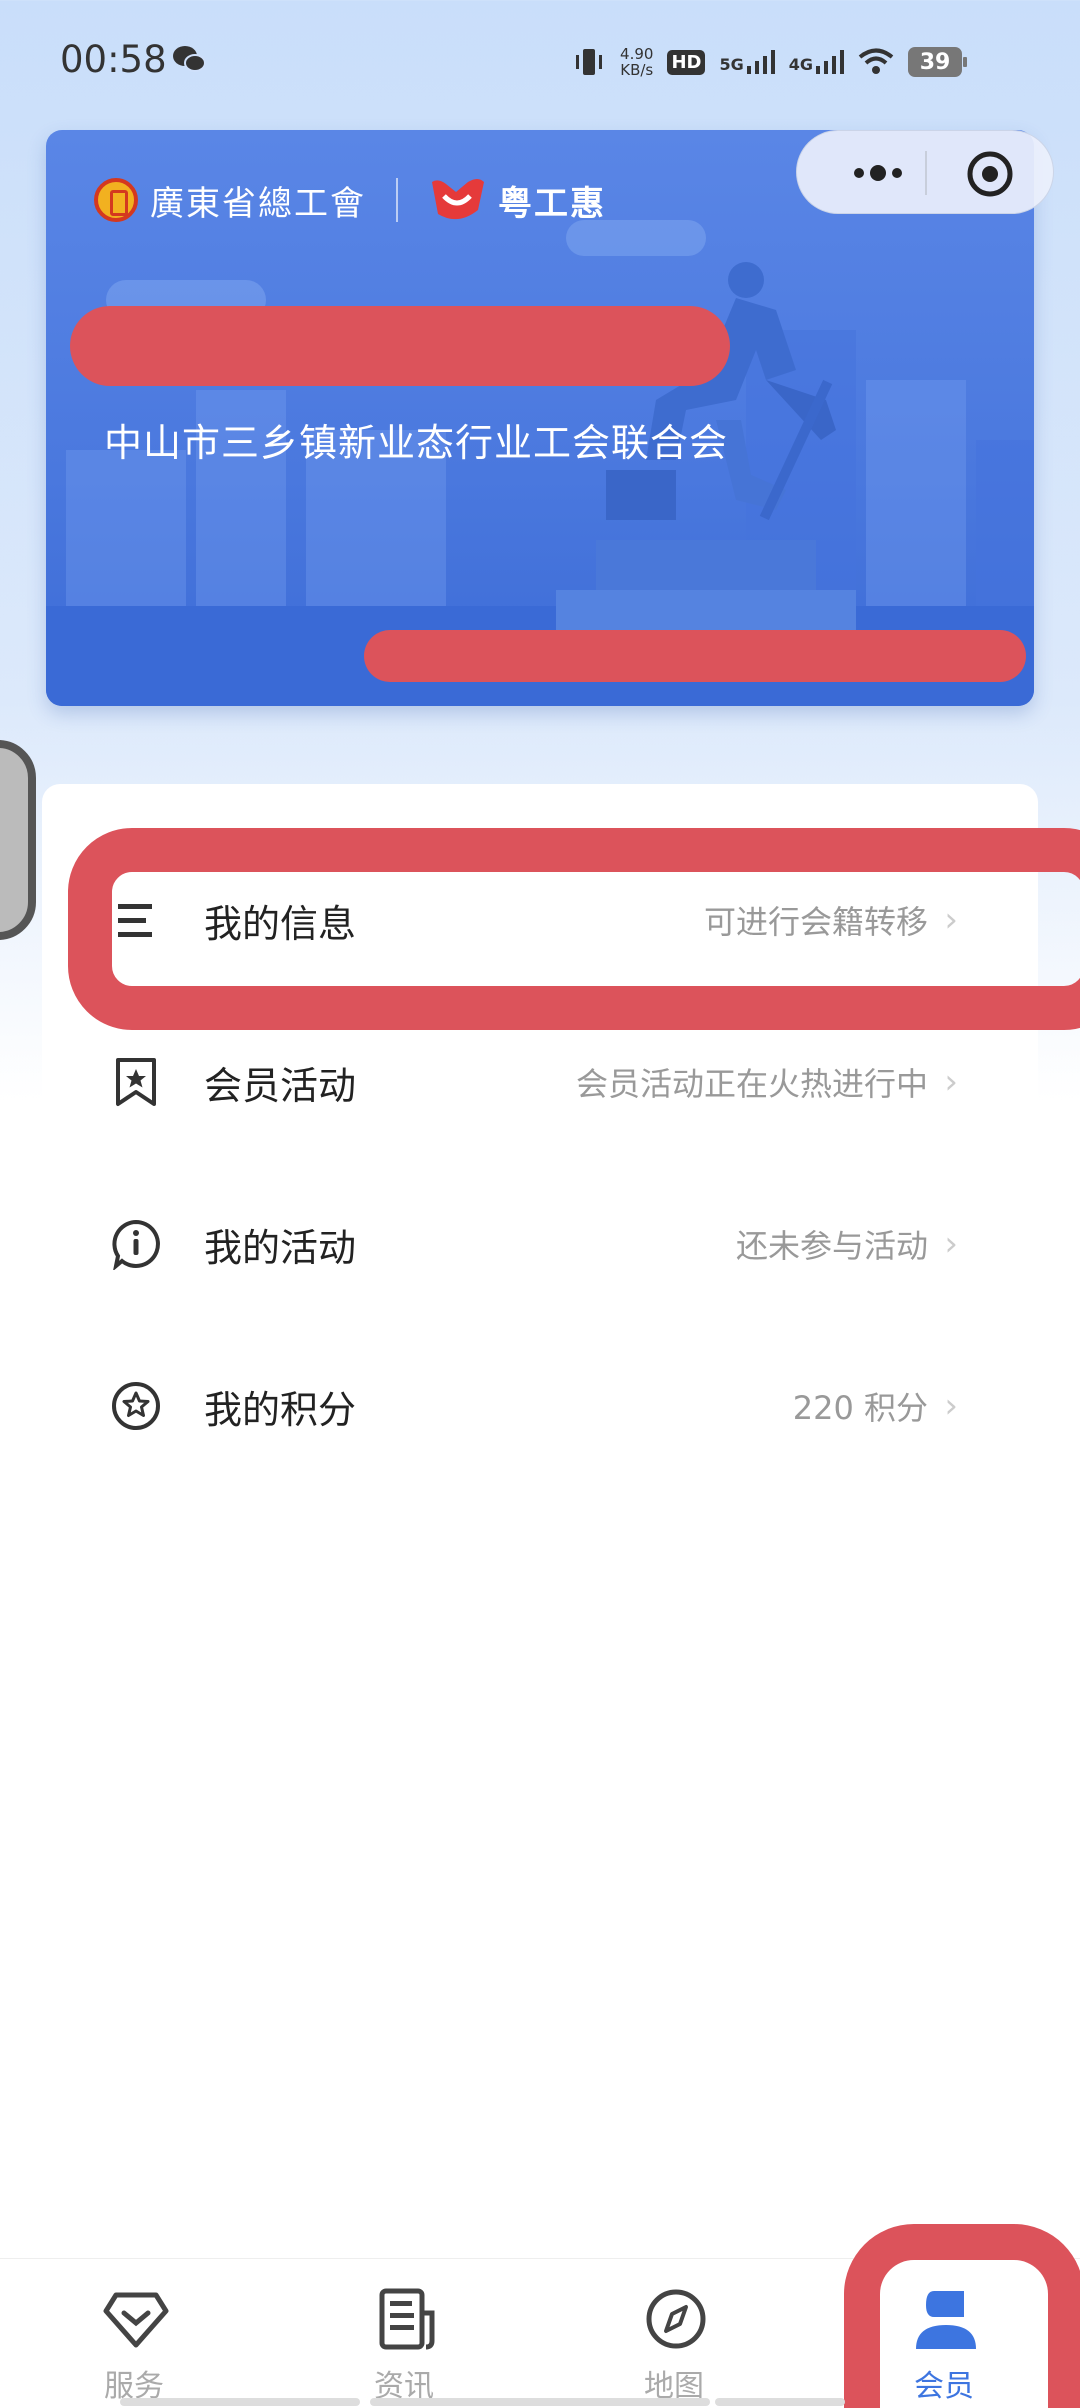 The width and height of the screenshot is (1080, 2408). What do you see at coordinates (589, 62) in the screenshot?
I see `vibrate-icon` at bounding box center [589, 62].